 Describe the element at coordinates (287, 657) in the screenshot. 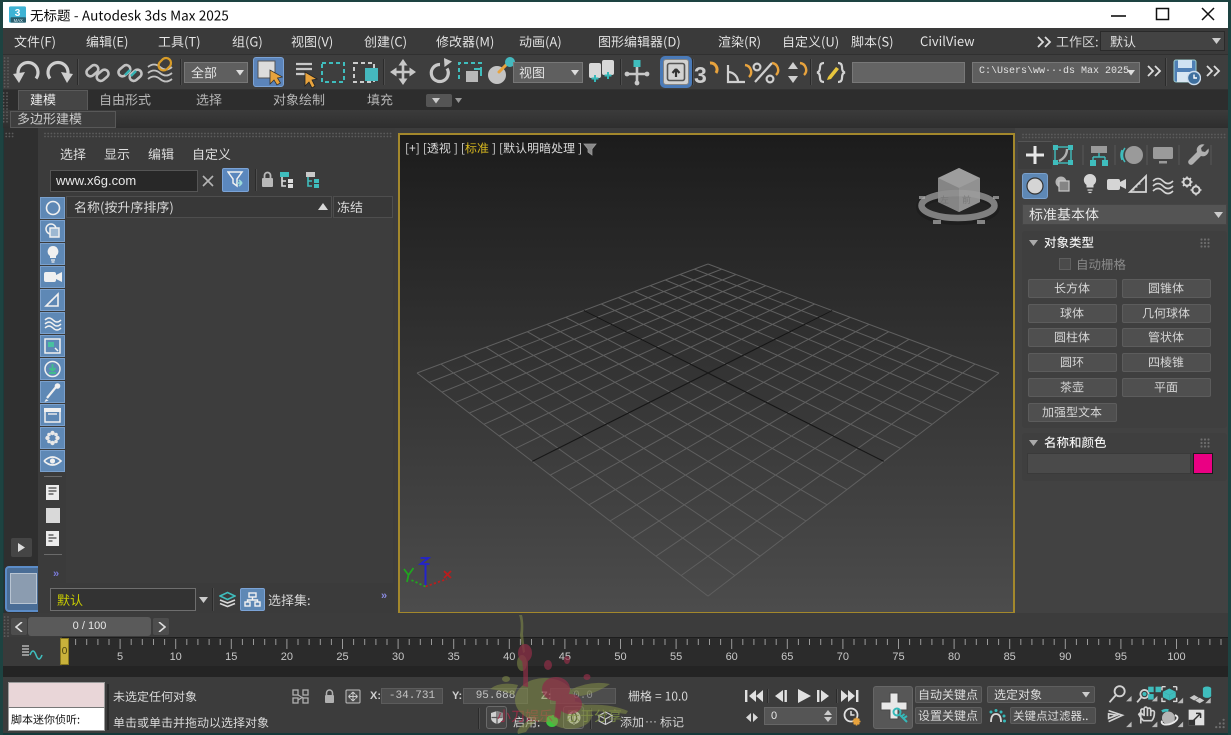

I see `svg-text: 20` at that location.